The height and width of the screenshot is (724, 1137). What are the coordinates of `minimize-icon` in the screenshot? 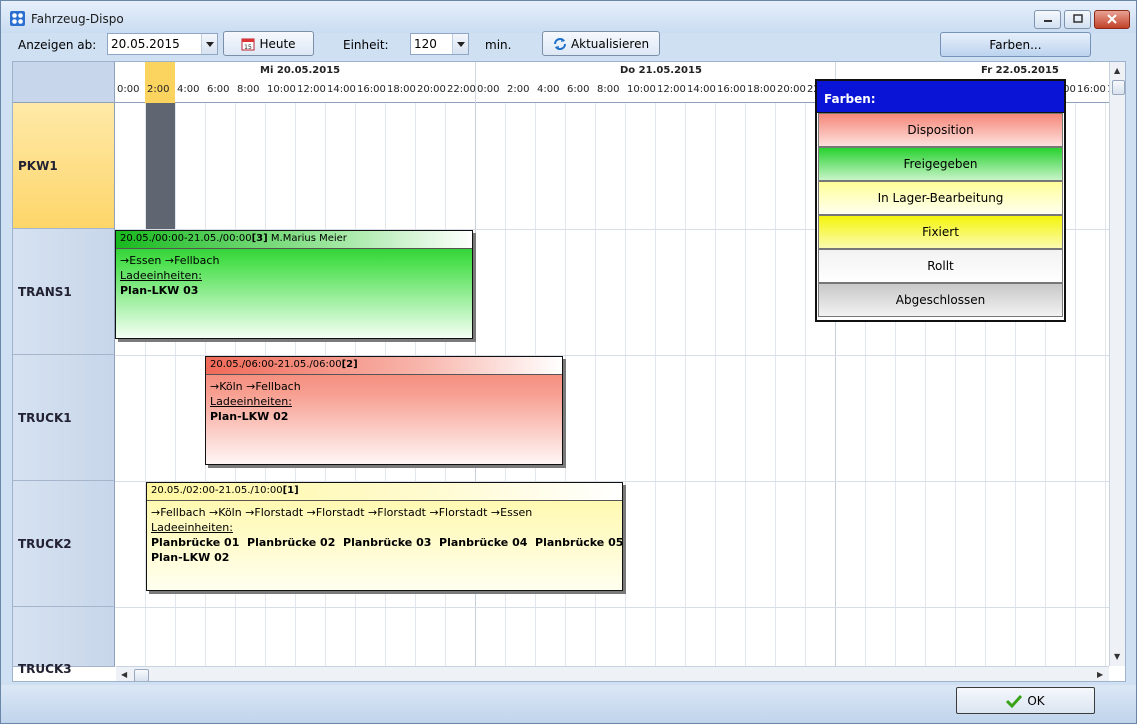 It's located at (1047, 21).